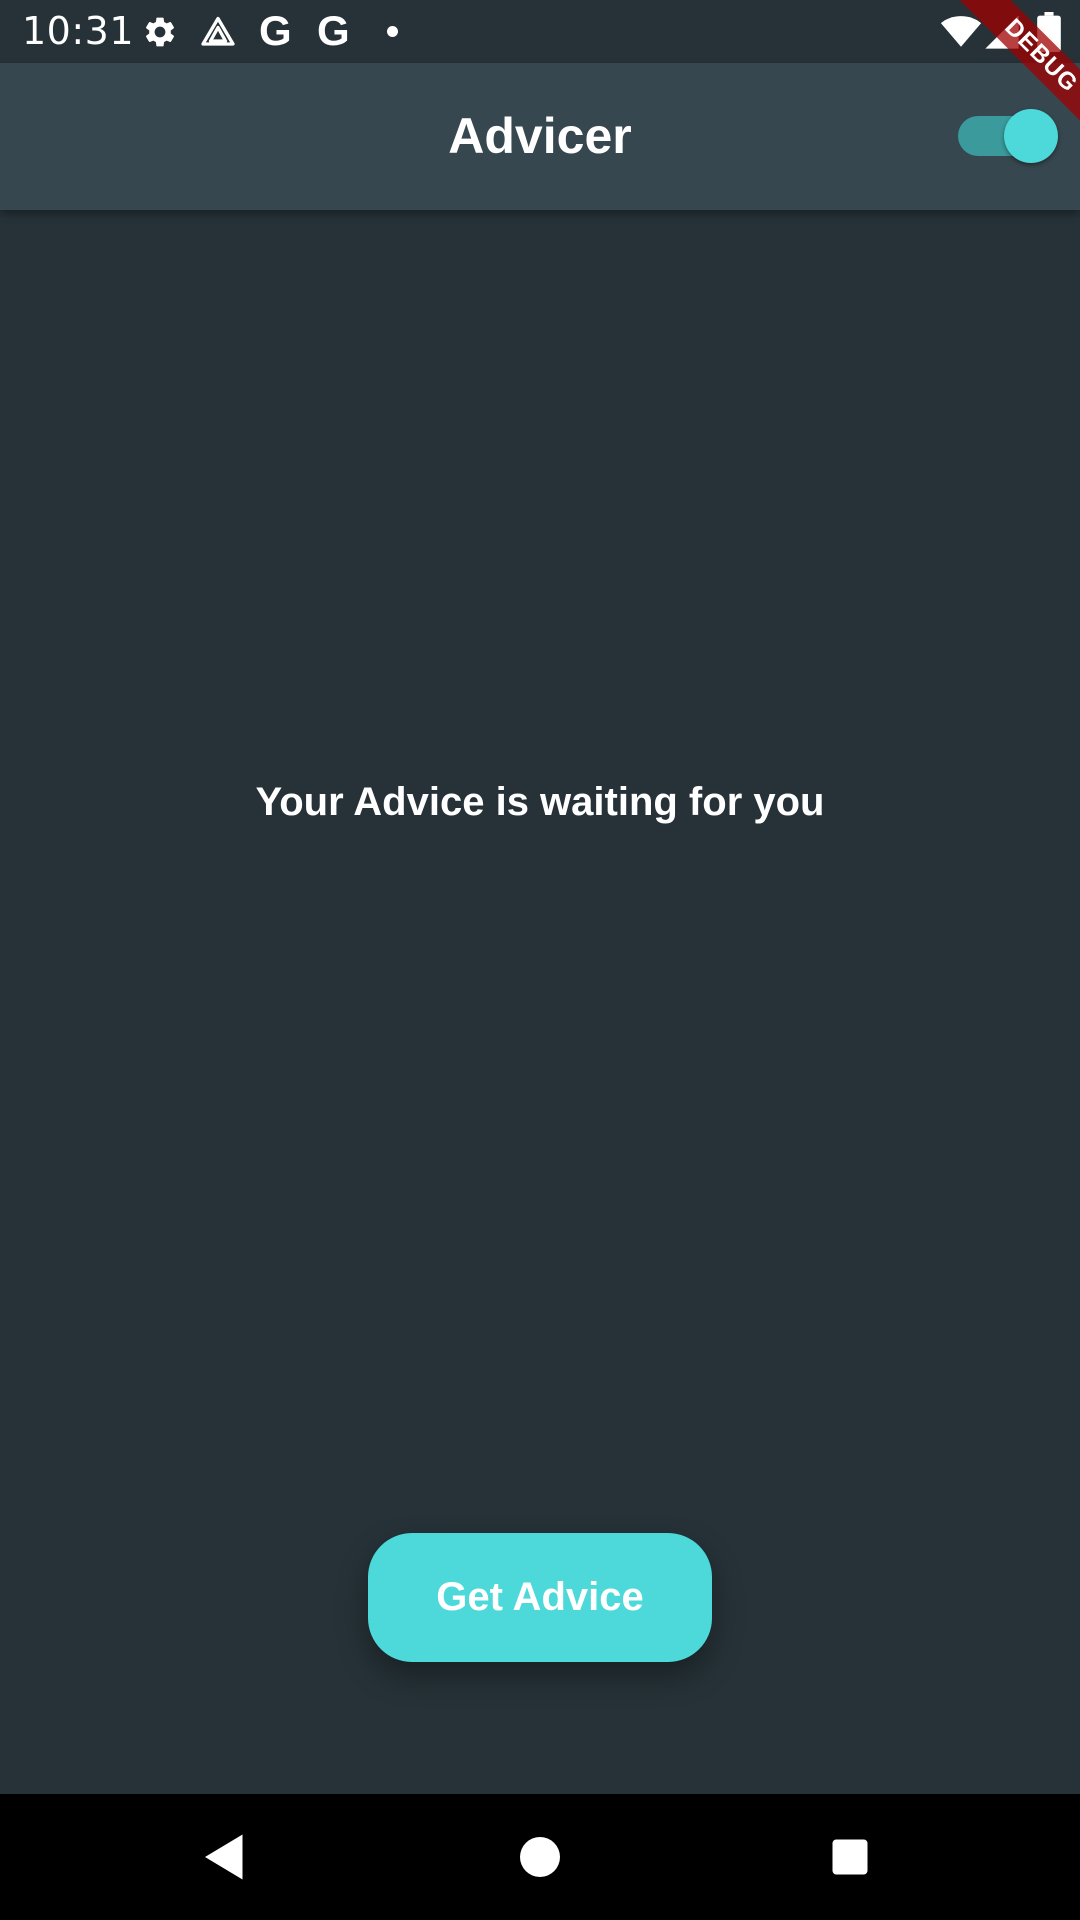 The height and width of the screenshot is (1920, 1080). I want to click on drive-icon, so click(218, 32).